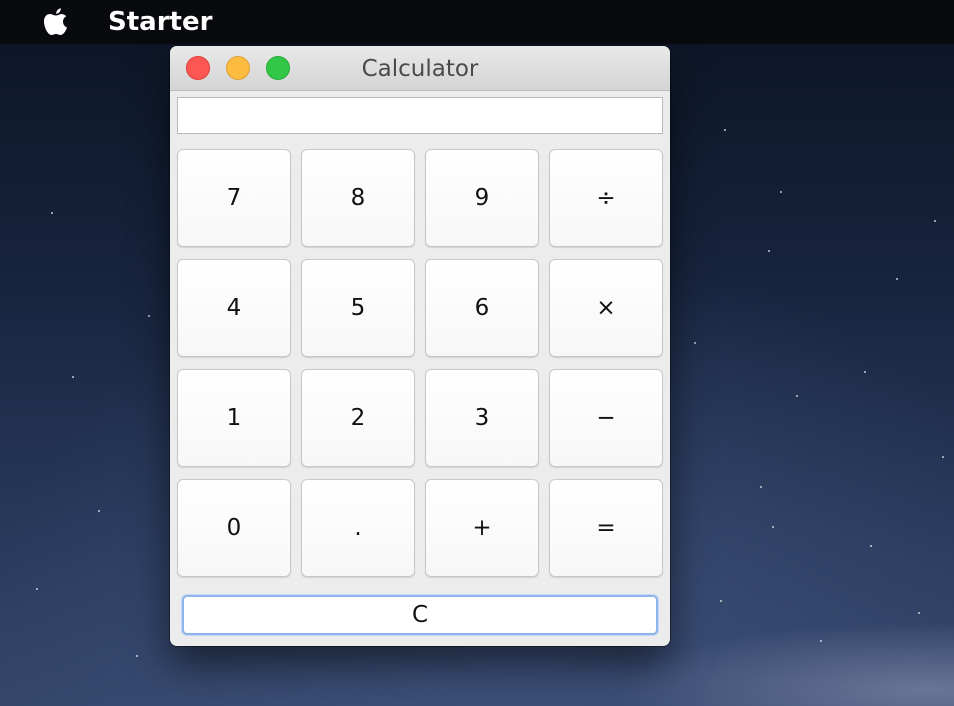 The height and width of the screenshot is (706, 954). What do you see at coordinates (358, 418) in the screenshot?
I see `key-2: 2` at bounding box center [358, 418].